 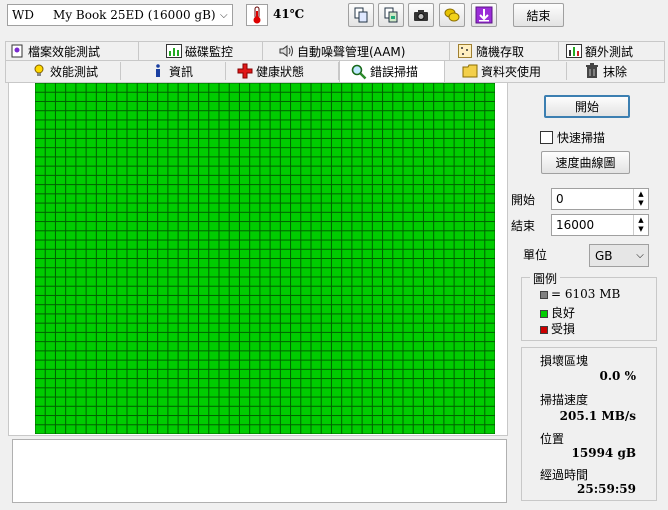 I want to click on exit-button: 結束, so click(x=538, y=15).